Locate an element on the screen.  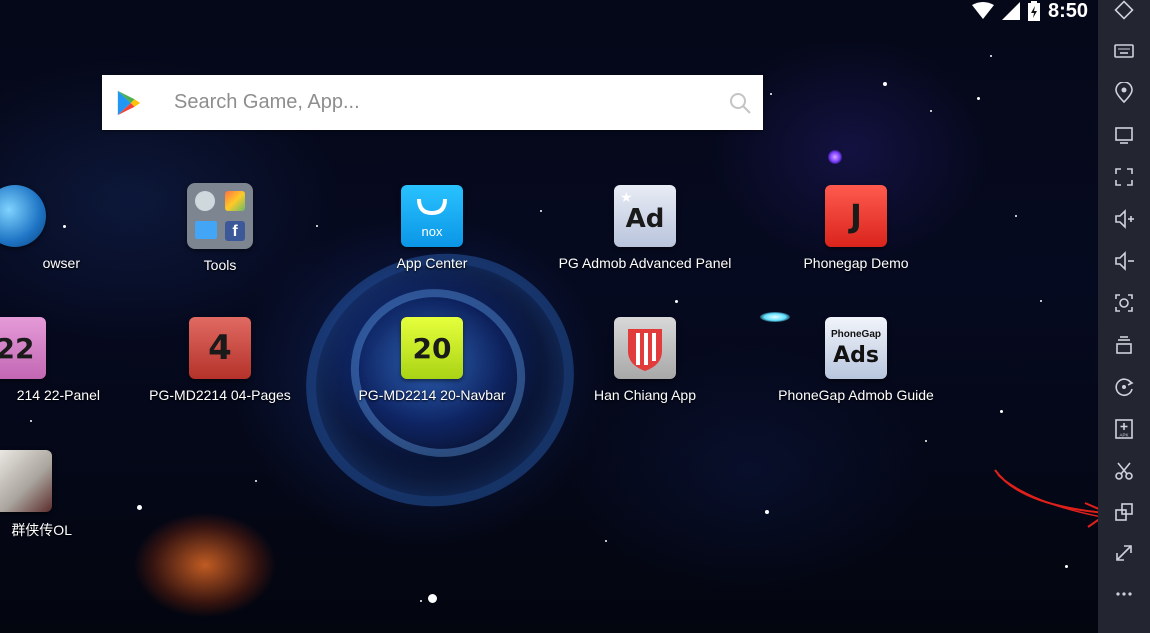
stack-icon is located at coordinates (1124, 345).